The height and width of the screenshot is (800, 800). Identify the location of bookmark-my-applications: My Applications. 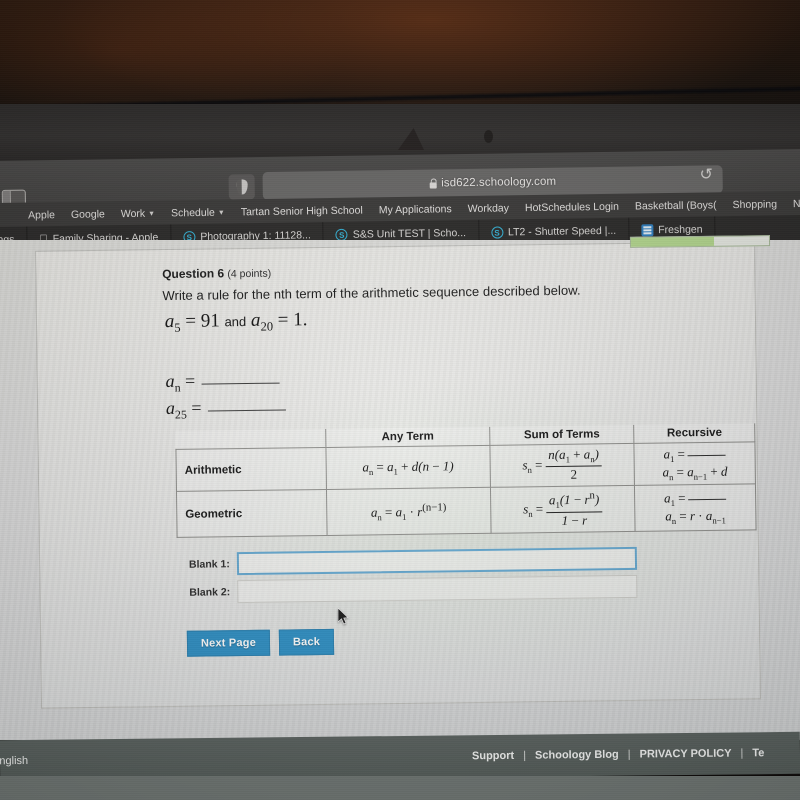
(415, 209).